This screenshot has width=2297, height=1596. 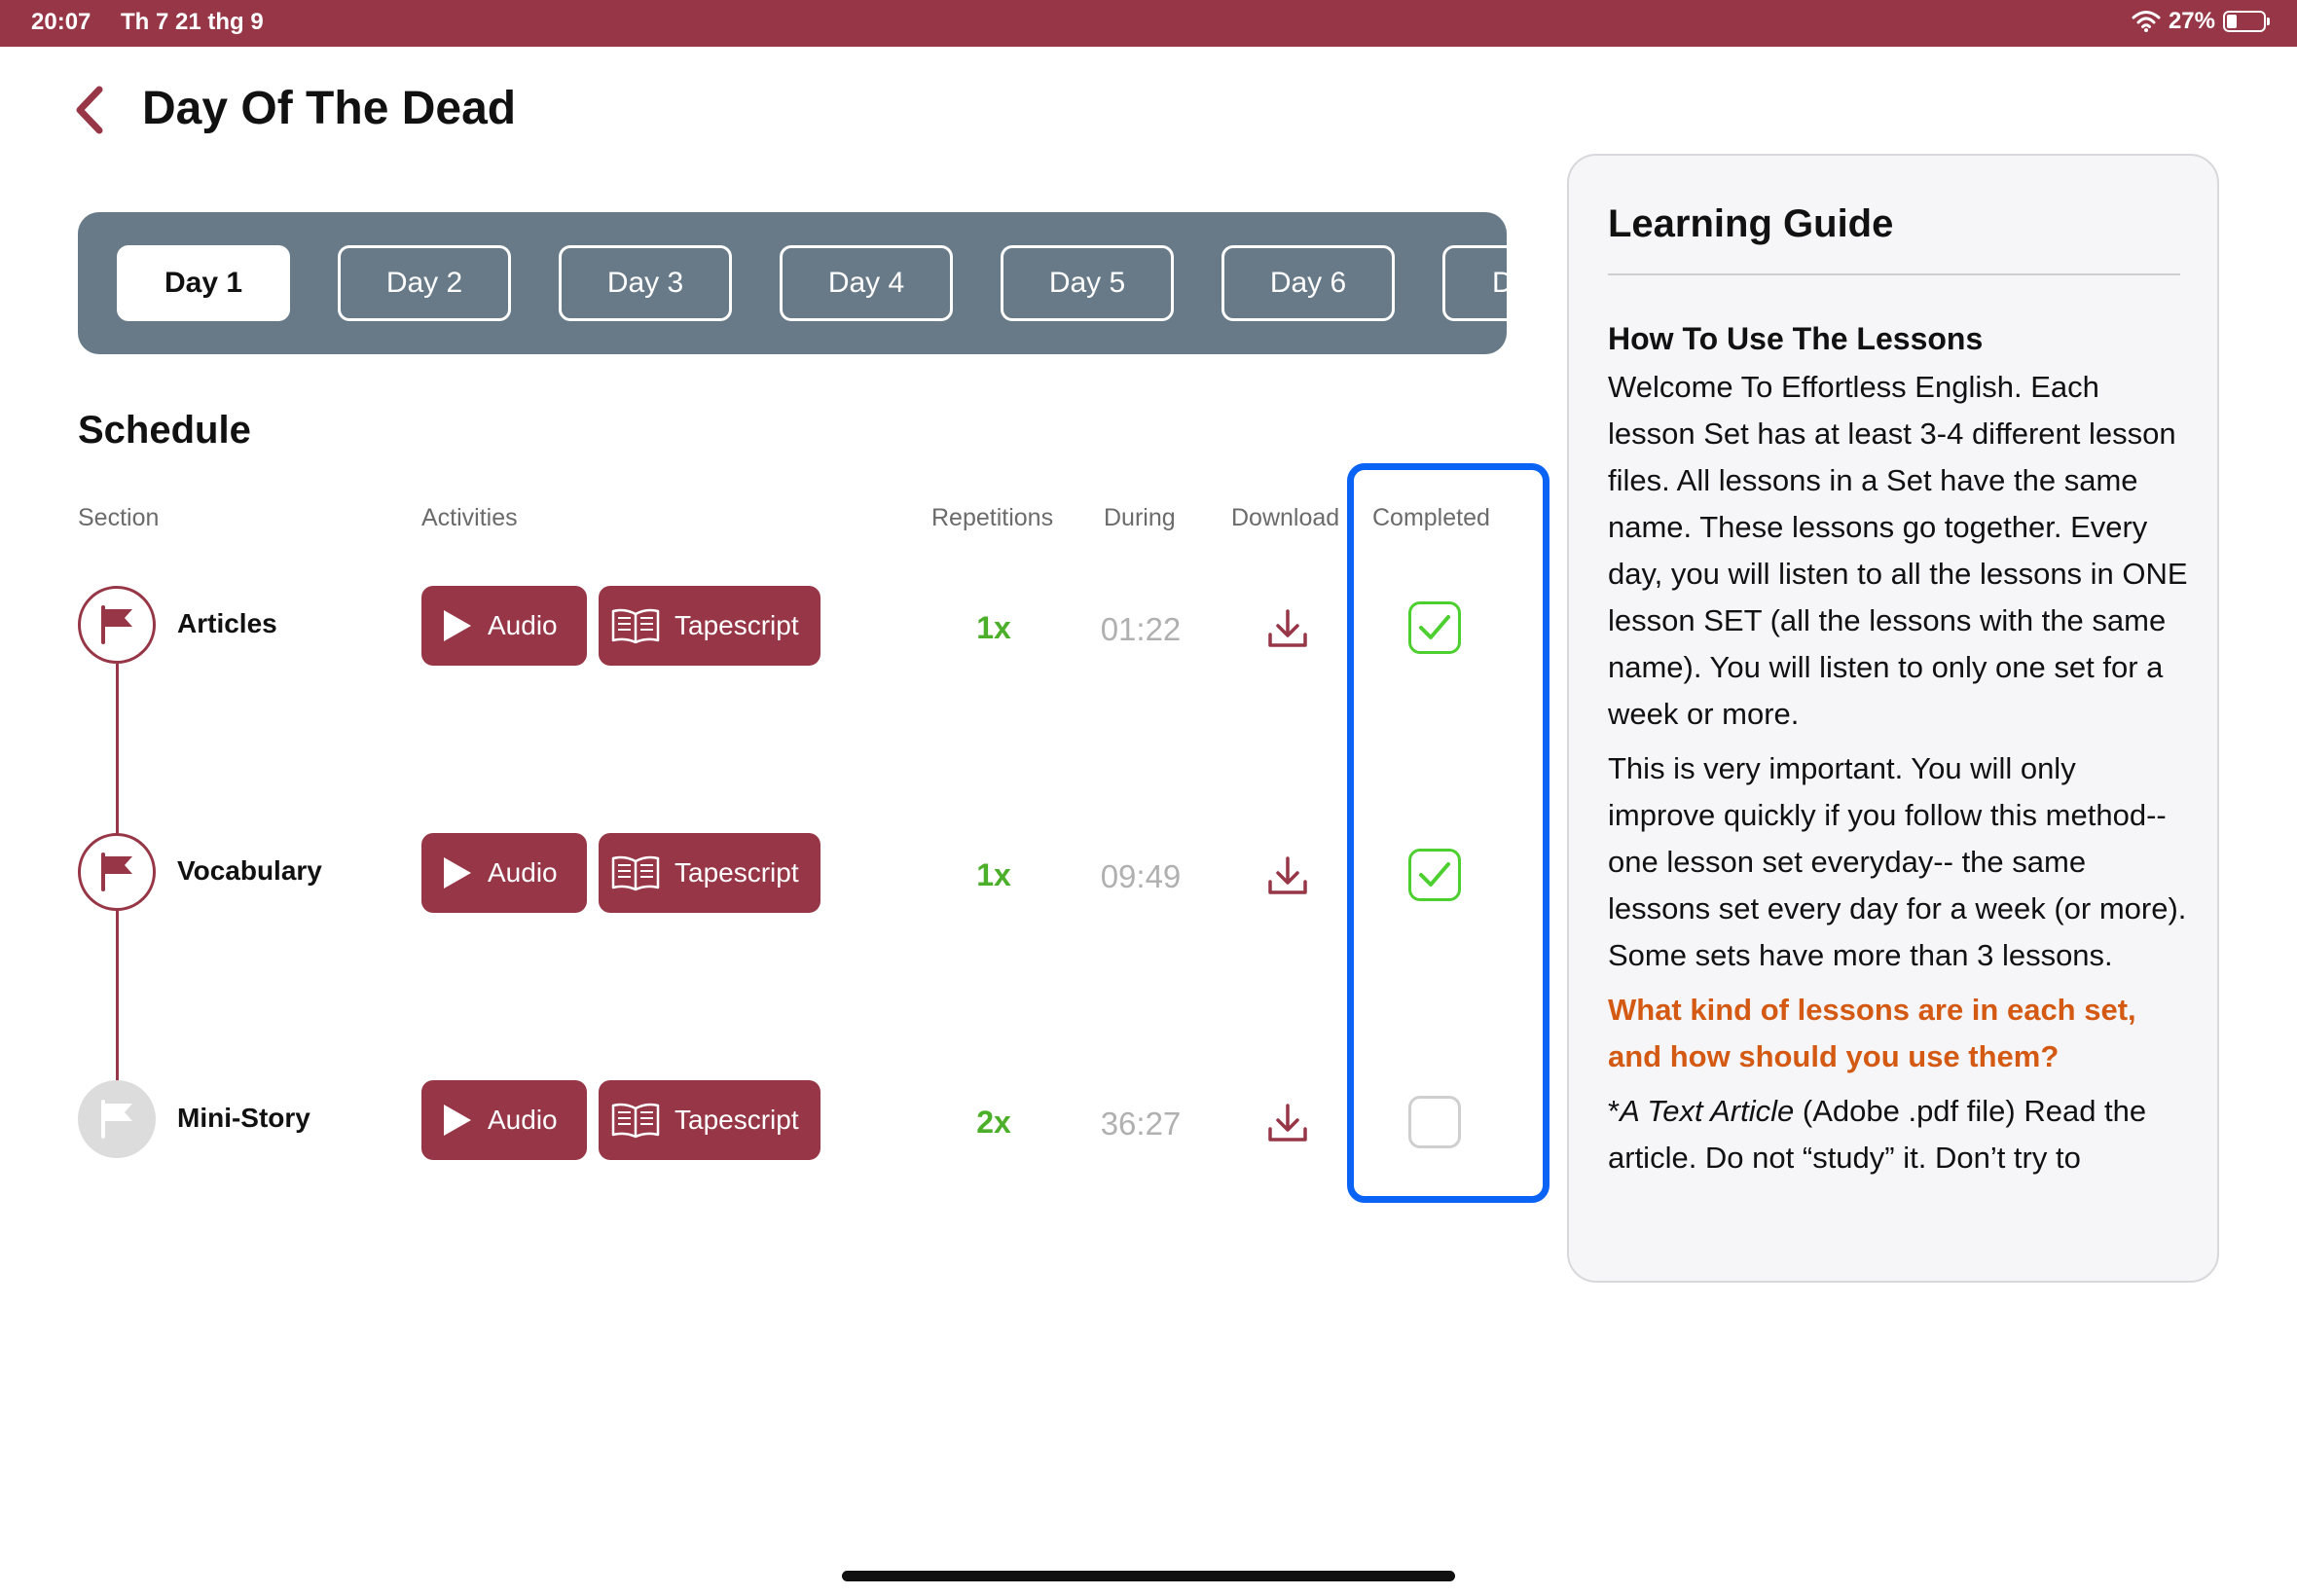 What do you see at coordinates (866, 283) in the screenshot?
I see `tab-day-4: Day 4` at bounding box center [866, 283].